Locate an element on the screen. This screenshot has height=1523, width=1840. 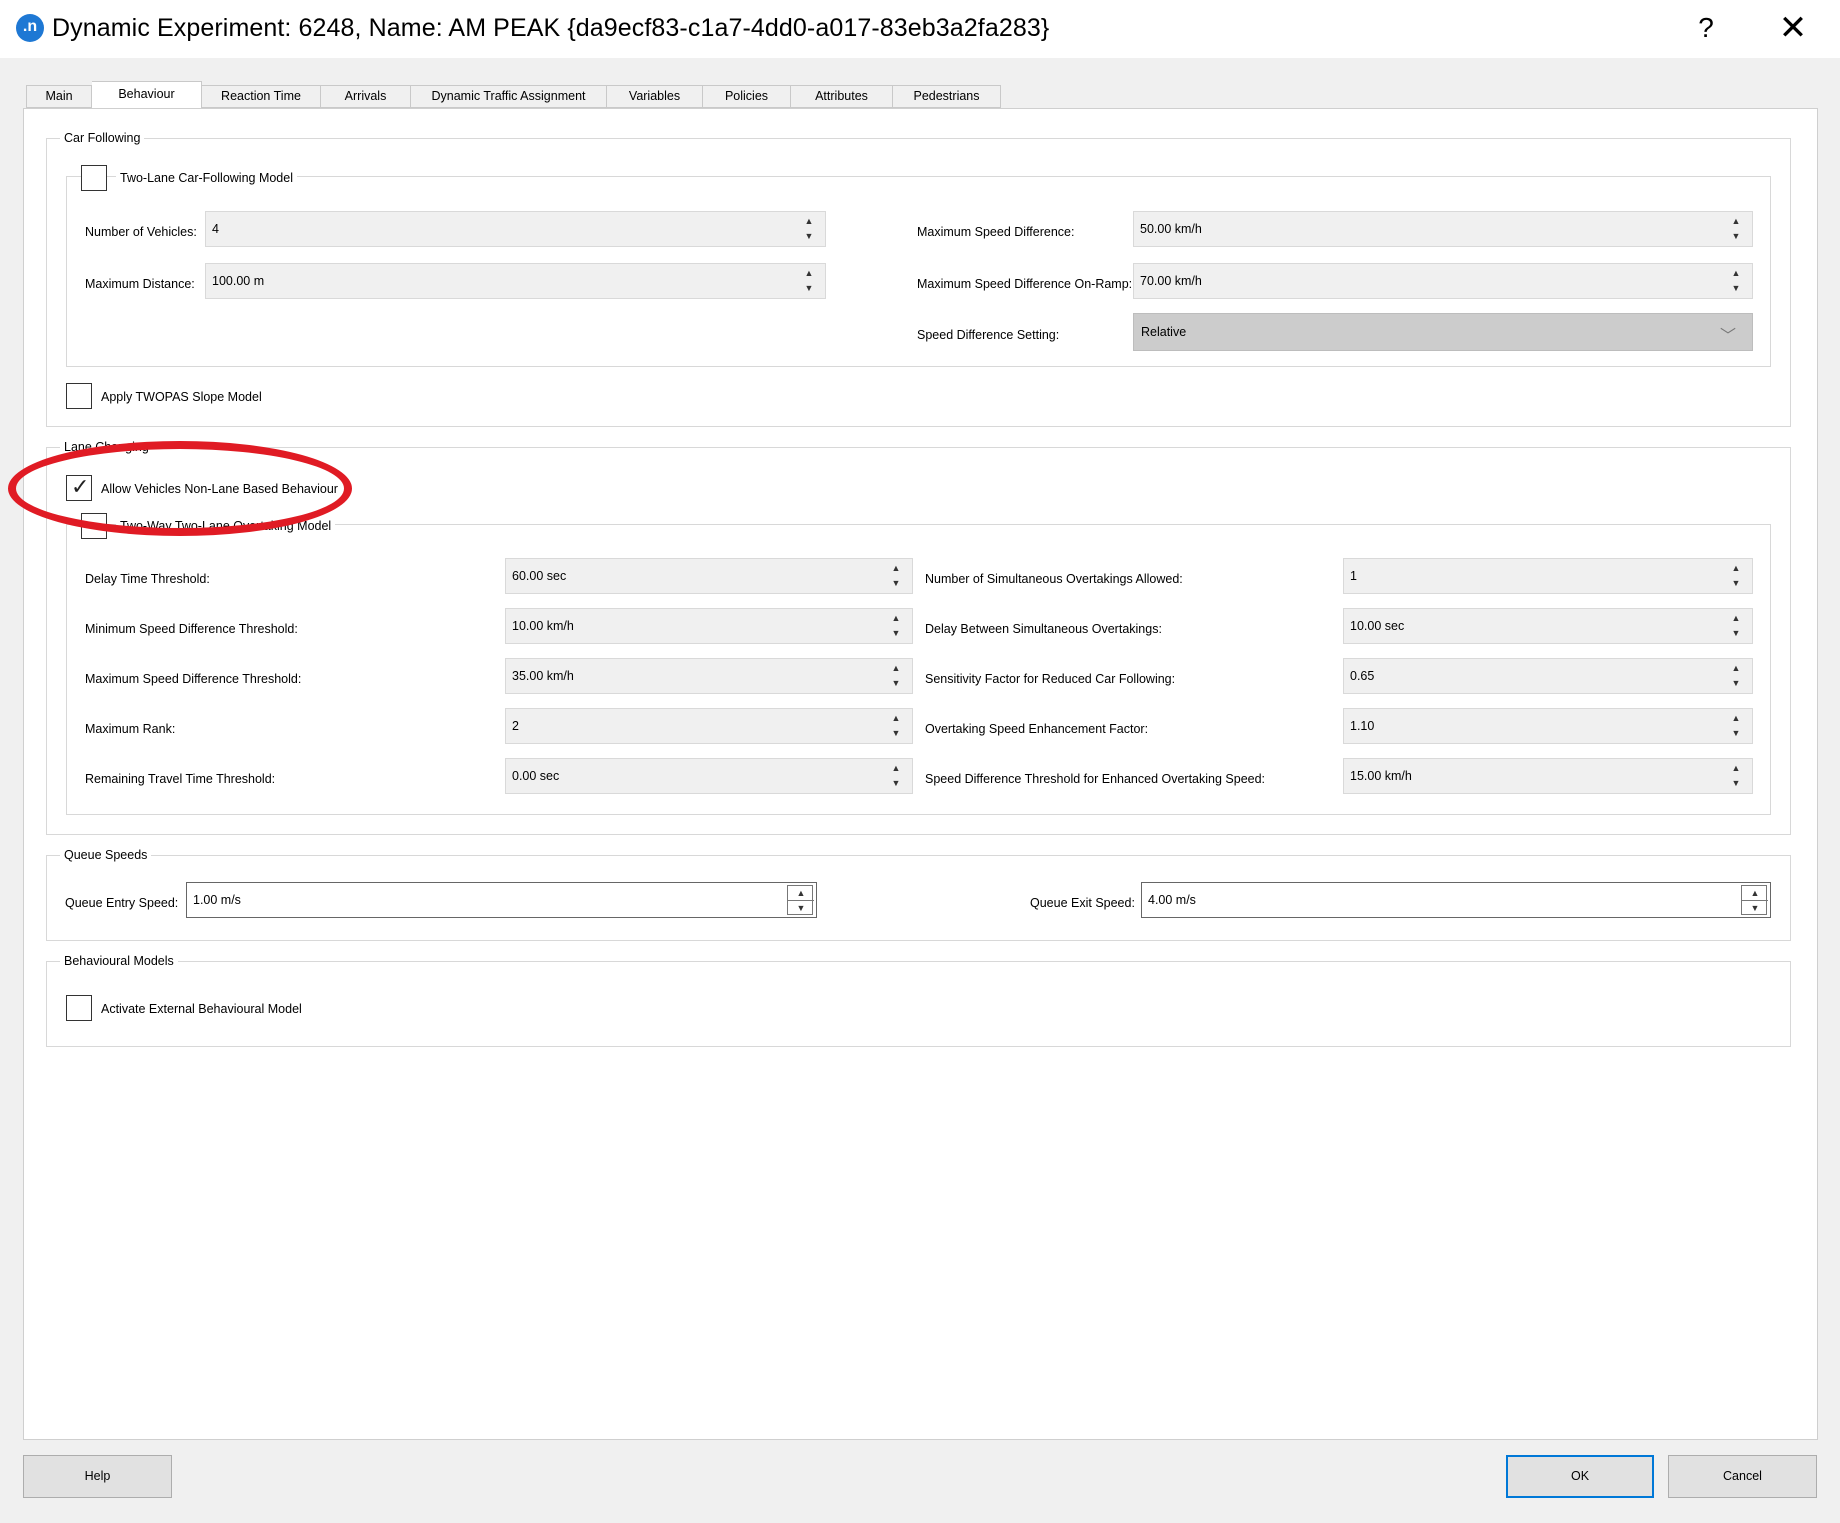
max-speed-diff-value: 50.00 km/h is located at coordinates (1171, 229).